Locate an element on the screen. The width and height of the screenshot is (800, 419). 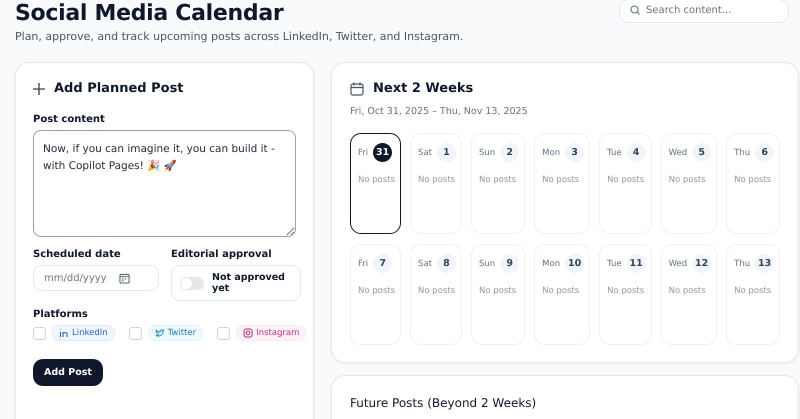
platform-name: LinkedIn is located at coordinates (90, 333).